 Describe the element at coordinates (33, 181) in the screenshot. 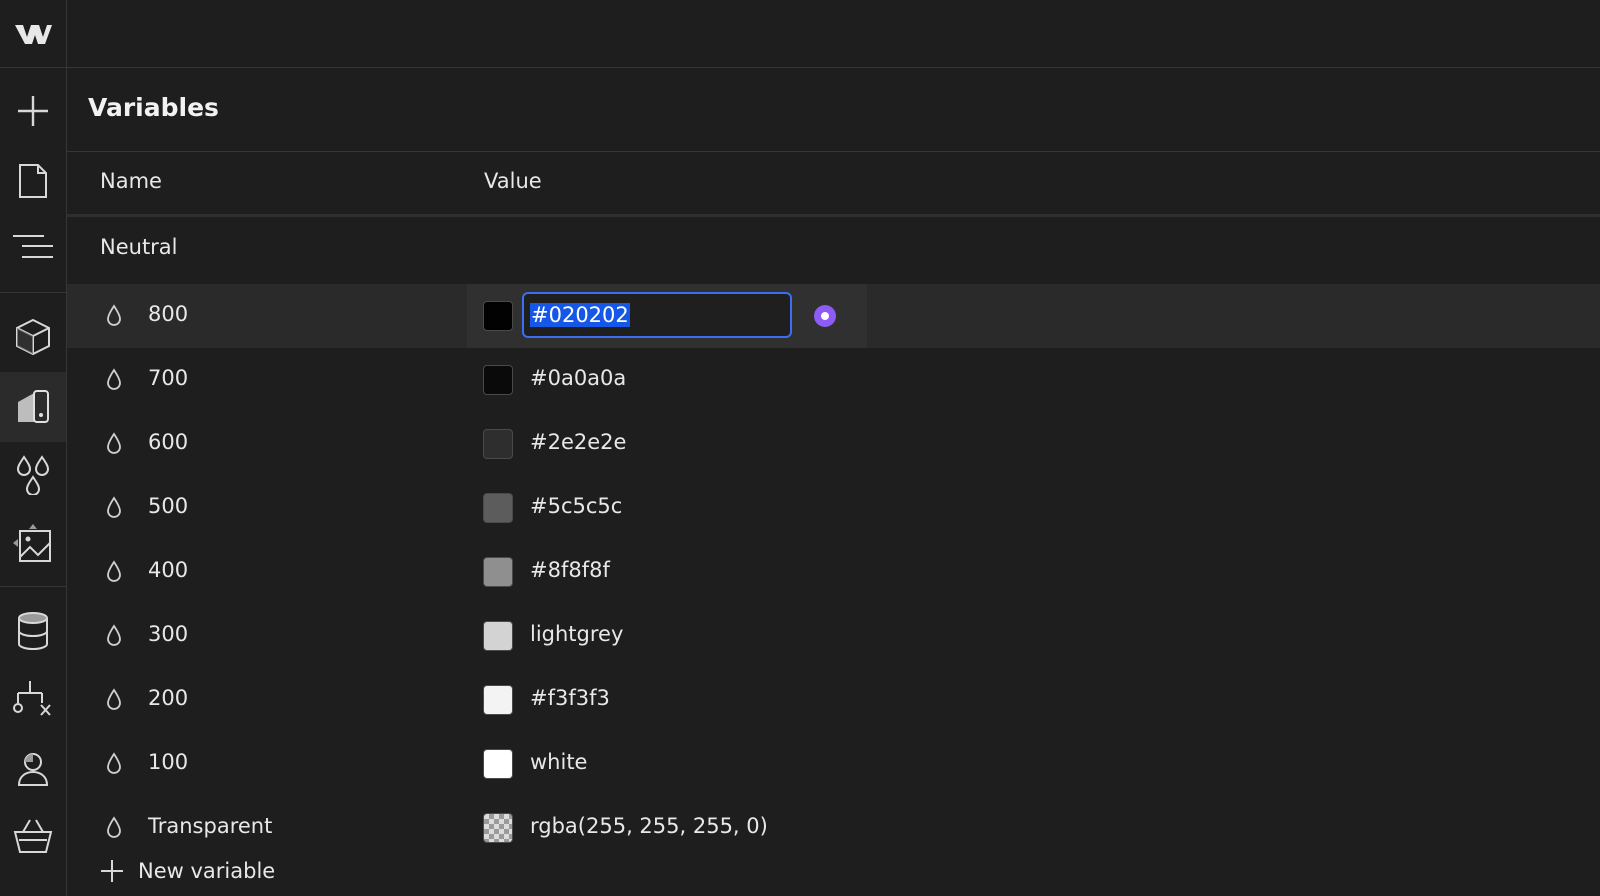

I see `pages-icon` at that location.